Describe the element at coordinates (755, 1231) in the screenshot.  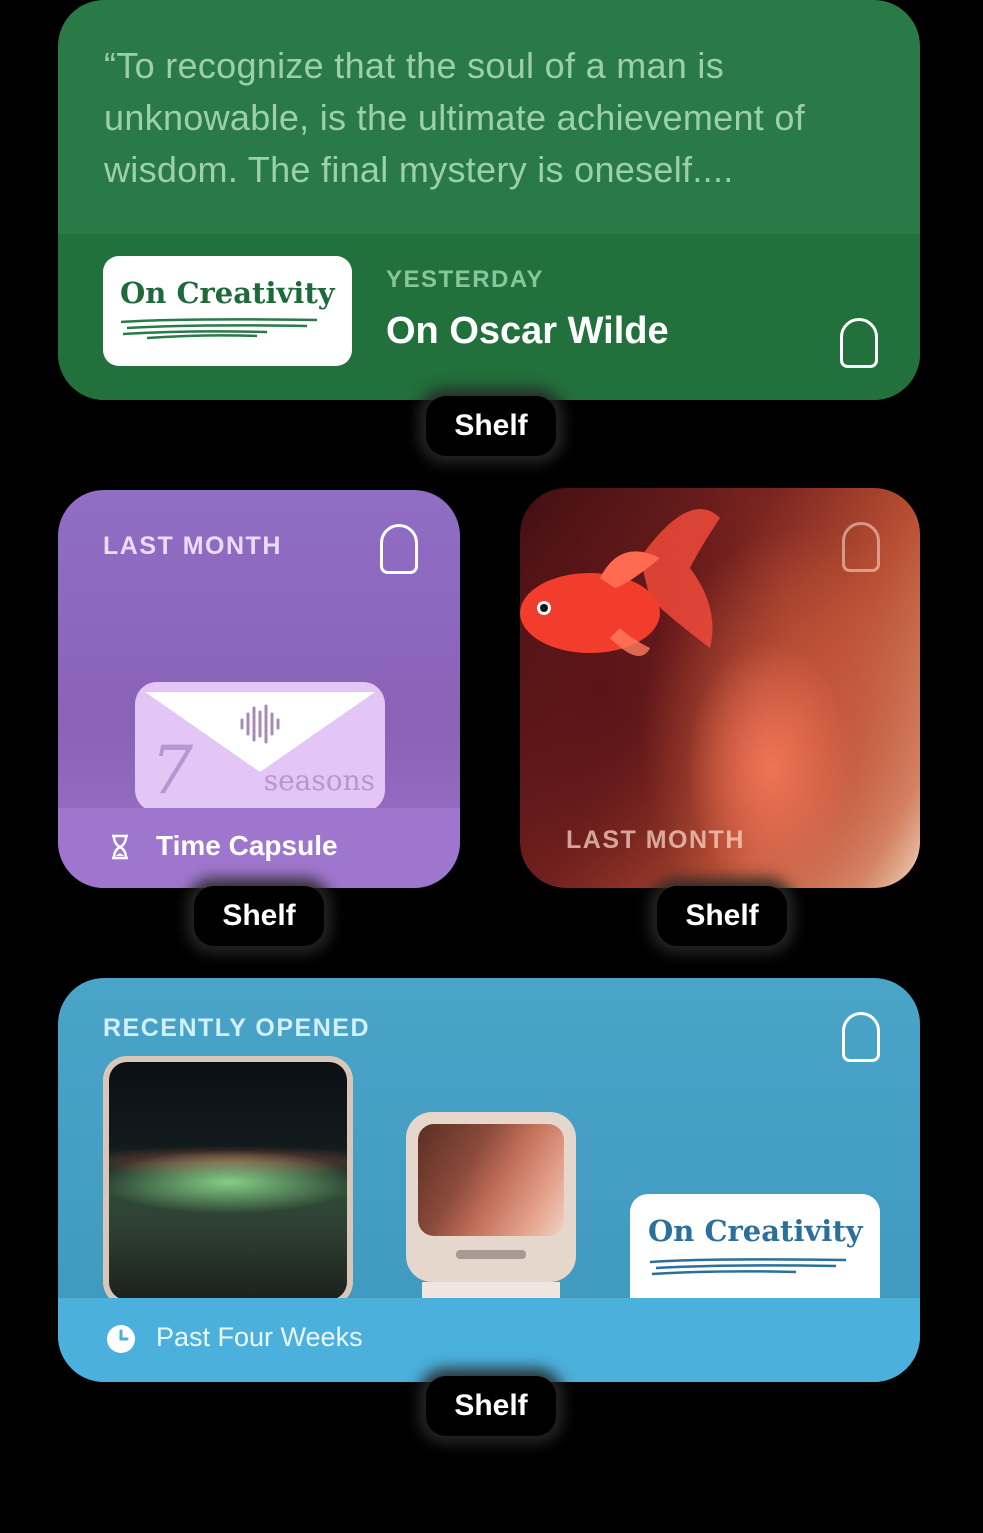
I see `card-title: On Creativity` at that location.